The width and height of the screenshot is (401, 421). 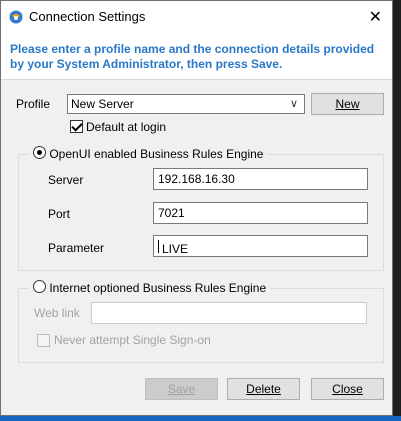 What do you see at coordinates (59, 214) in the screenshot?
I see `port-label: Port` at bounding box center [59, 214].